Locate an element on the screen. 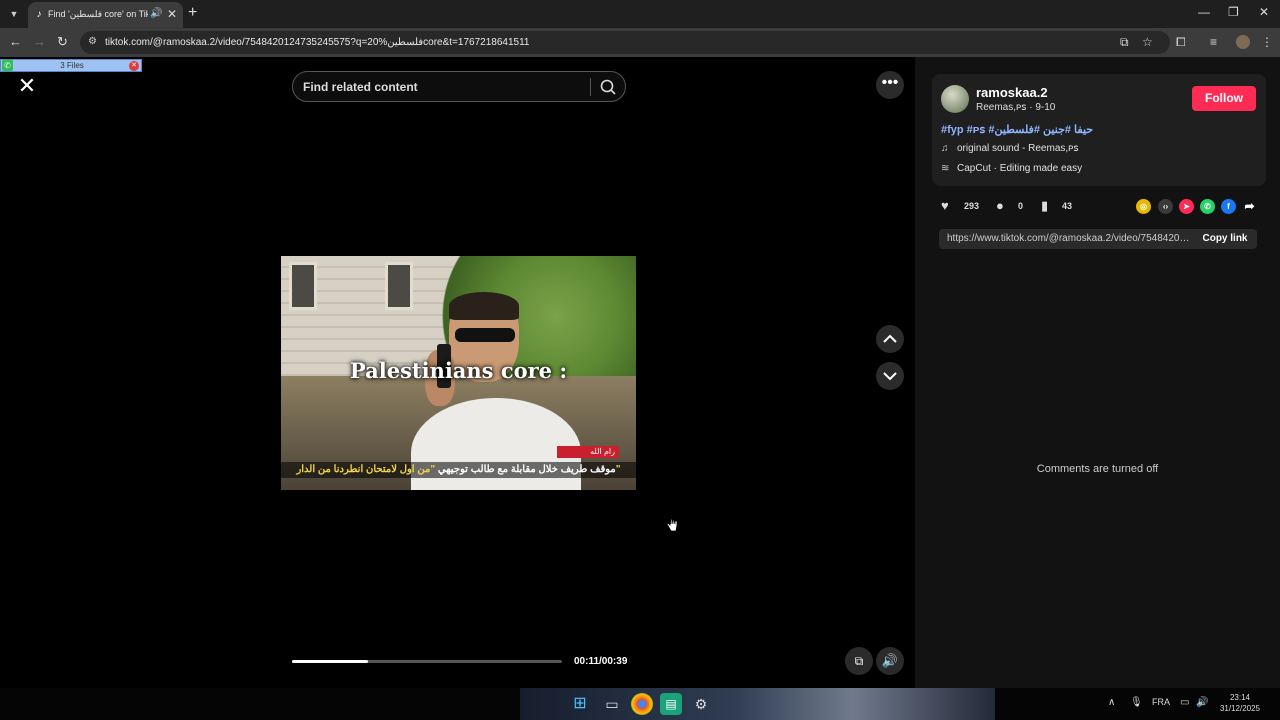  new-tab-button: + is located at coordinates (192, 13).